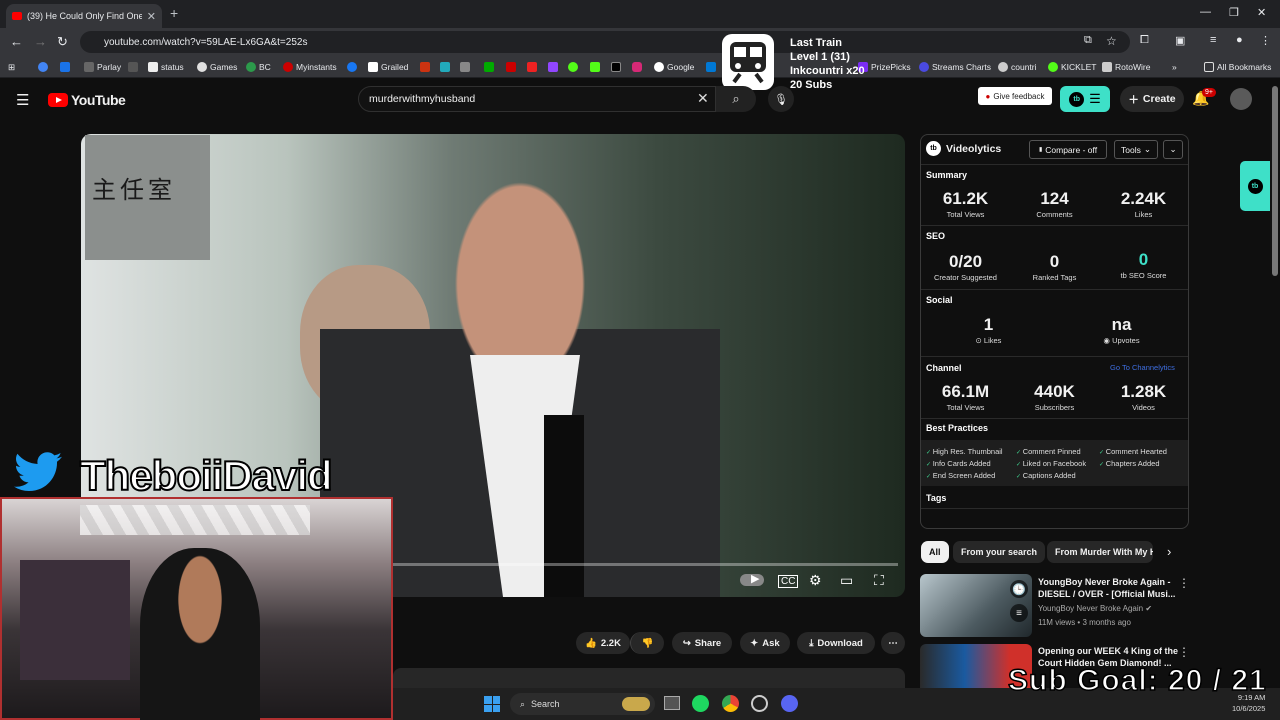 Image resolution: width=1280 pixels, height=720 pixels. Describe the element at coordinates (1017, 67) in the screenshot. I see `bookmark-countri: countri` at that location.